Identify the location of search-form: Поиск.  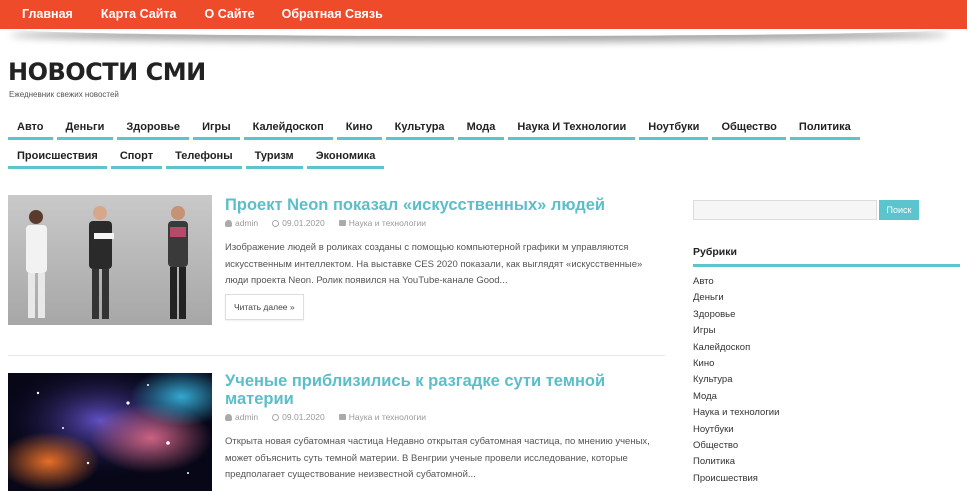
(826, 210).